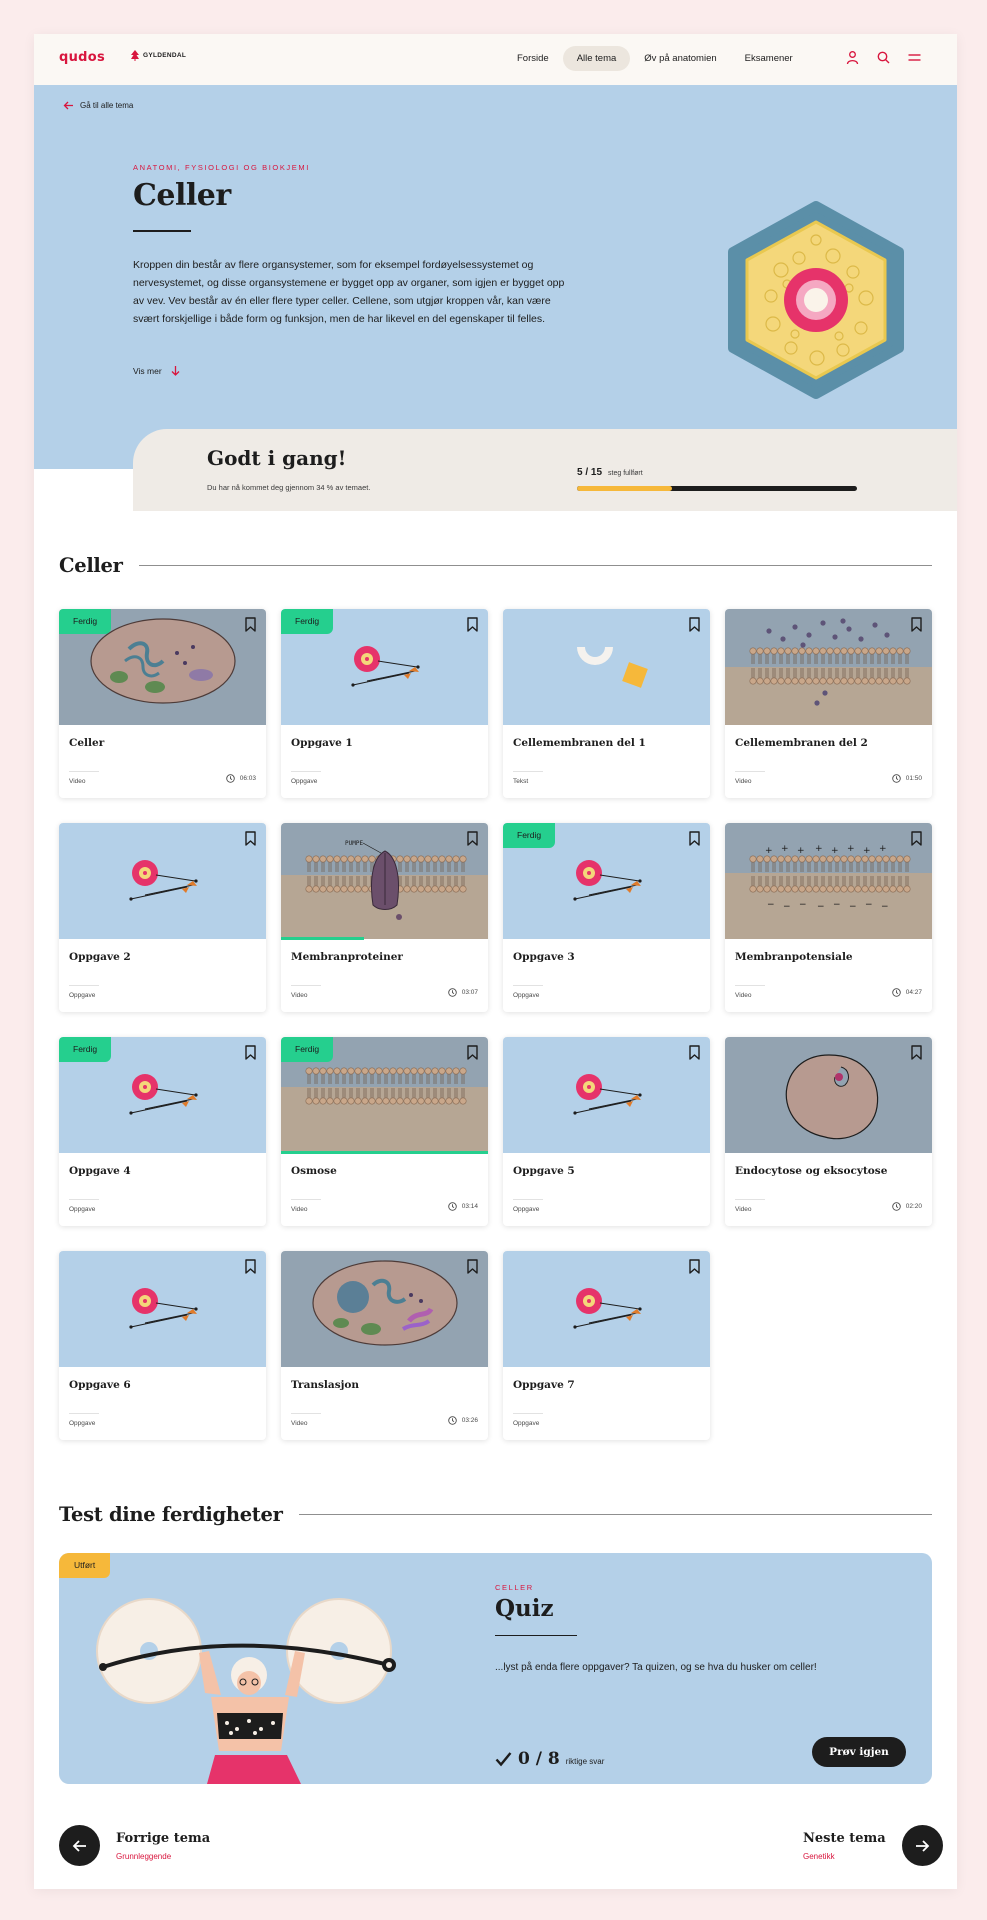 The height and width of the screenshot is (1920, 987). Describe the element at coordinates (680, 58) in the screenshot. I see `nav-ov-pa-anatomien: Øv på anatomien` at that location.